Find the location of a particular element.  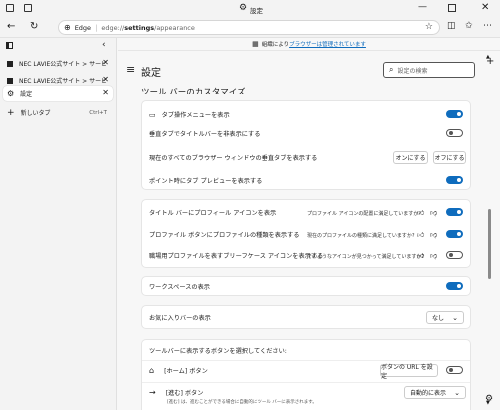

forward-description: [進む] は、進むことができる場合に自動的にツール バーに表示されます。 is located at coordinates (242, 402).